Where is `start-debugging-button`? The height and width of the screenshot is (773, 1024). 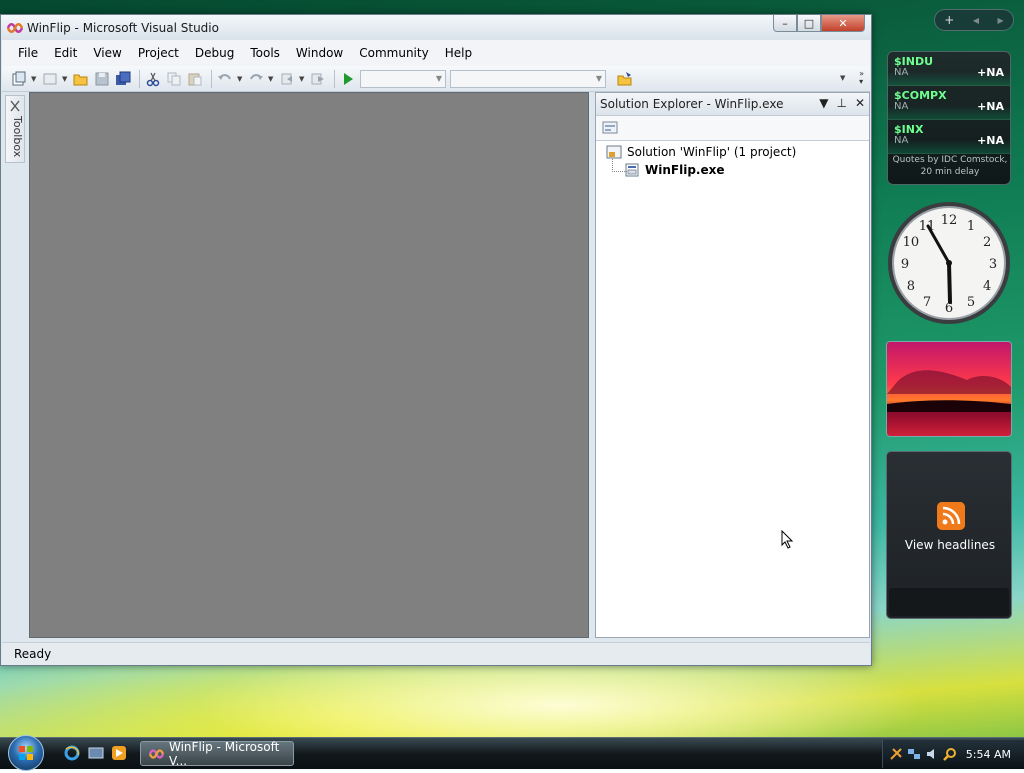
start-debugging-button is located at coordinates (348, 79).